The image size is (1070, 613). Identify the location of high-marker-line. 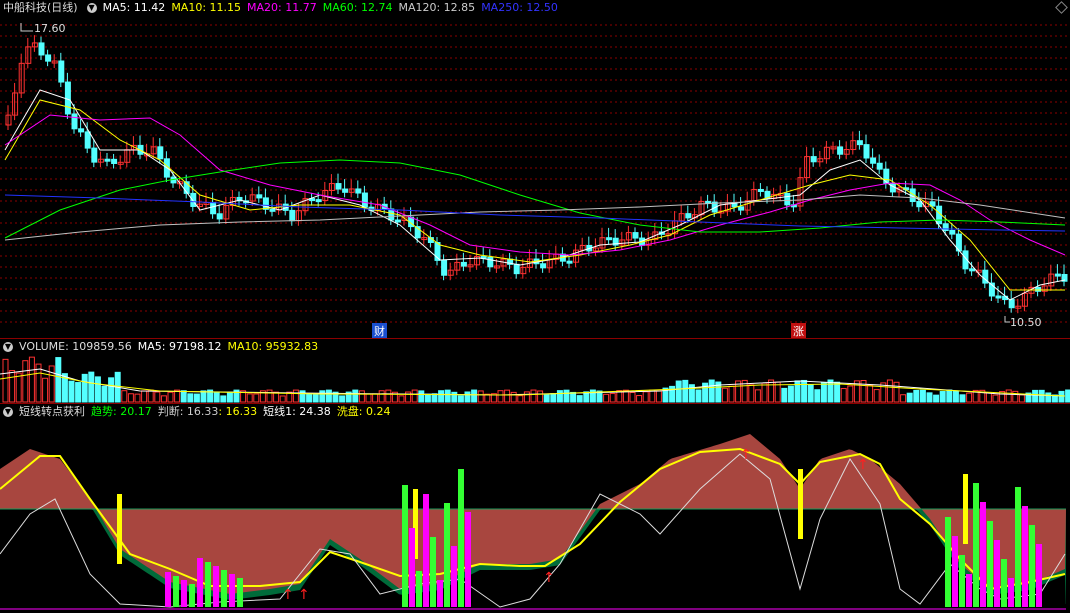
(26, 27).